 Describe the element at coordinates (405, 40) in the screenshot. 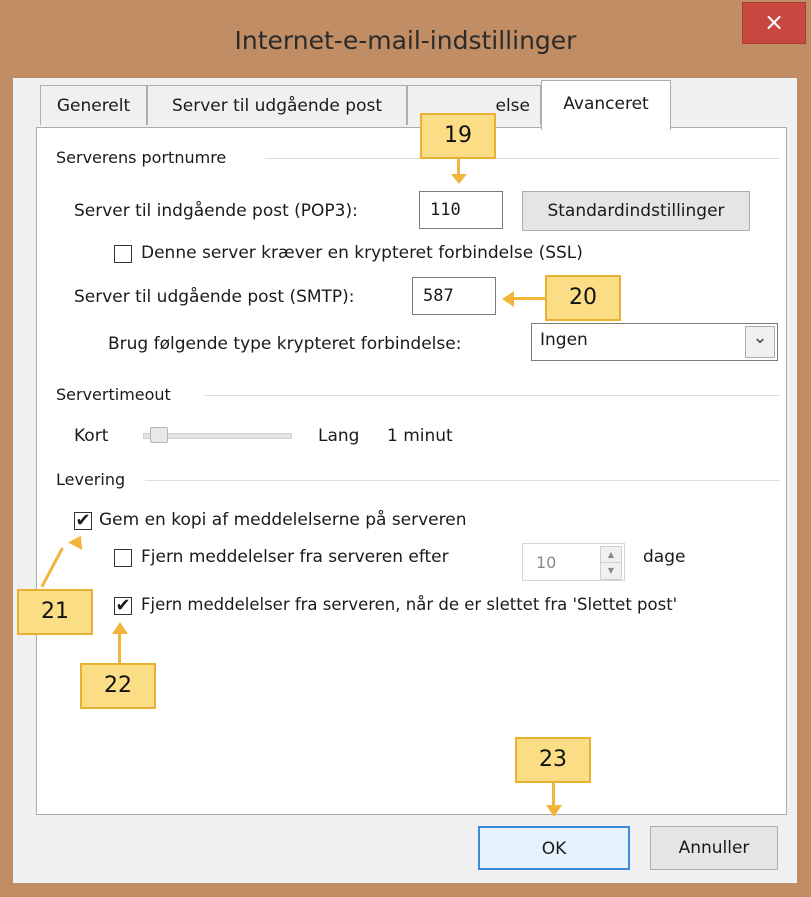

I see `window-title: Internet-e-mail-indstillinger` at that location.